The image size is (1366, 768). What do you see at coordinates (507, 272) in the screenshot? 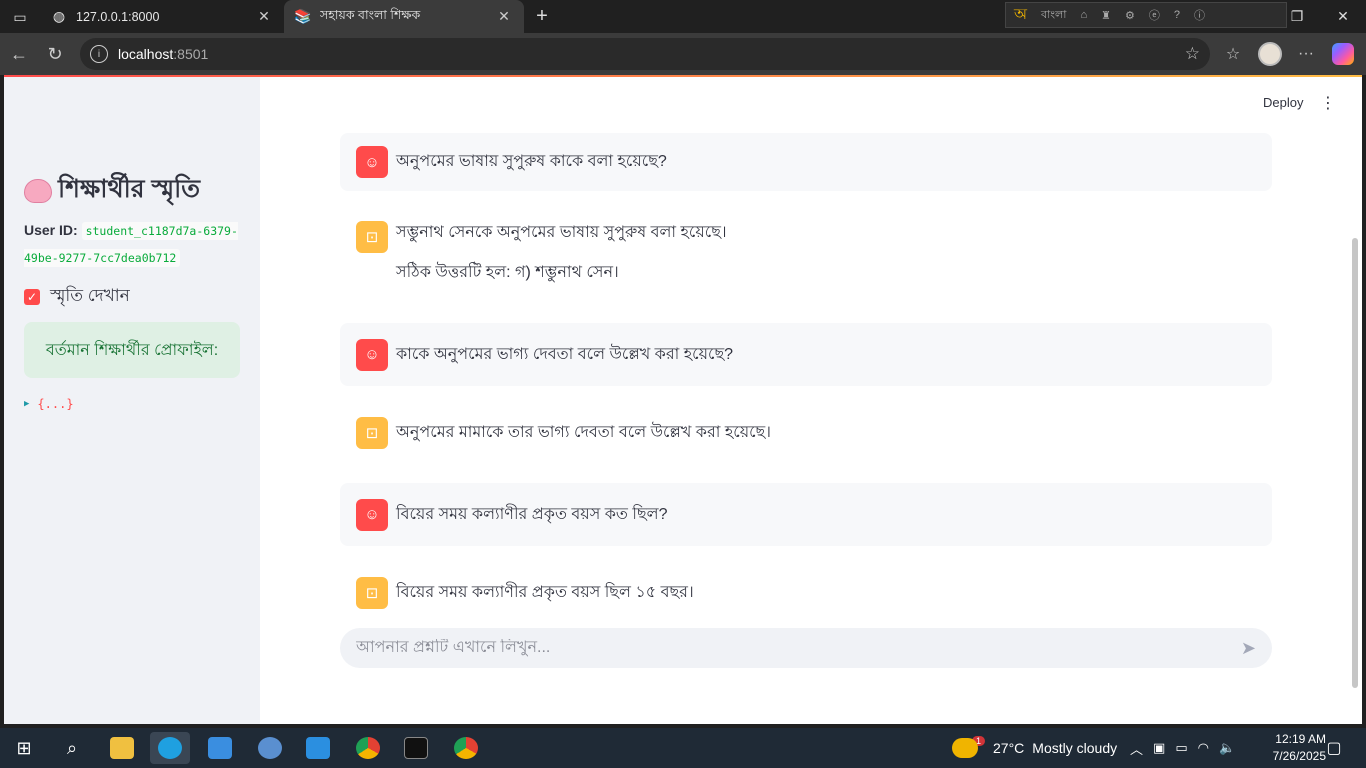
I see `message-line: সঠিক উত্তরটি হল: গ) শম্ভুনাথ সেন।` at bounding box center [507, 272].